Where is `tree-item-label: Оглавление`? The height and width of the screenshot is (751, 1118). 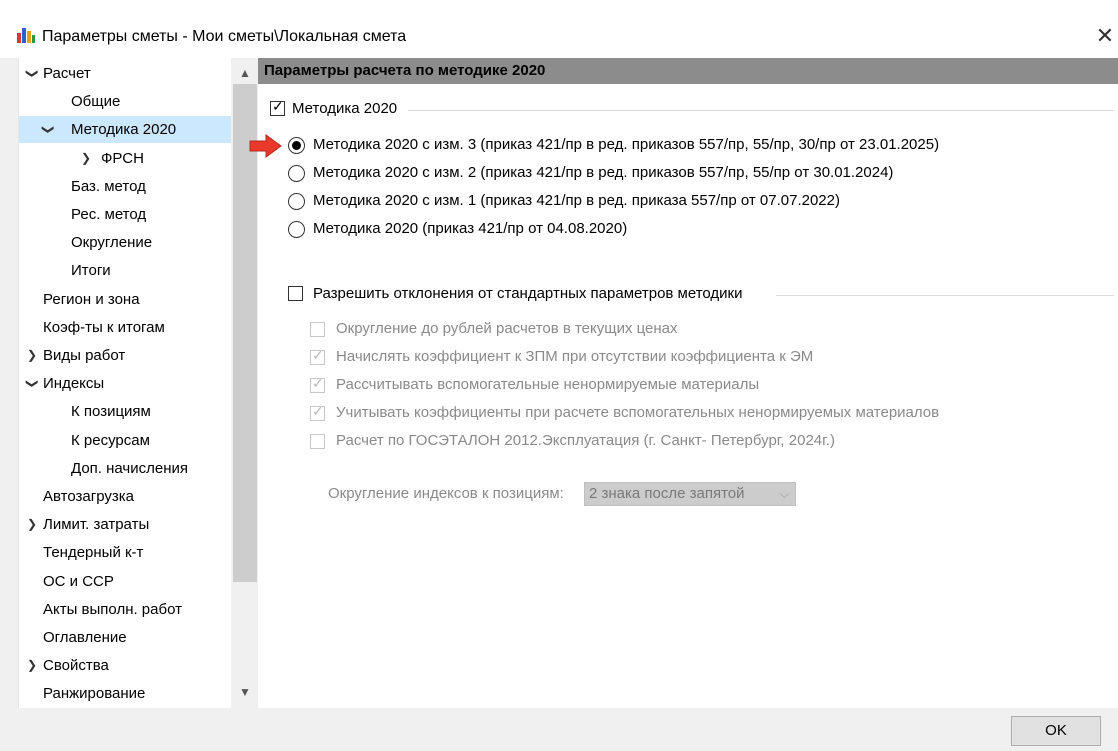
tree-item-label: Оглавление is located at coordinates (85, 637).